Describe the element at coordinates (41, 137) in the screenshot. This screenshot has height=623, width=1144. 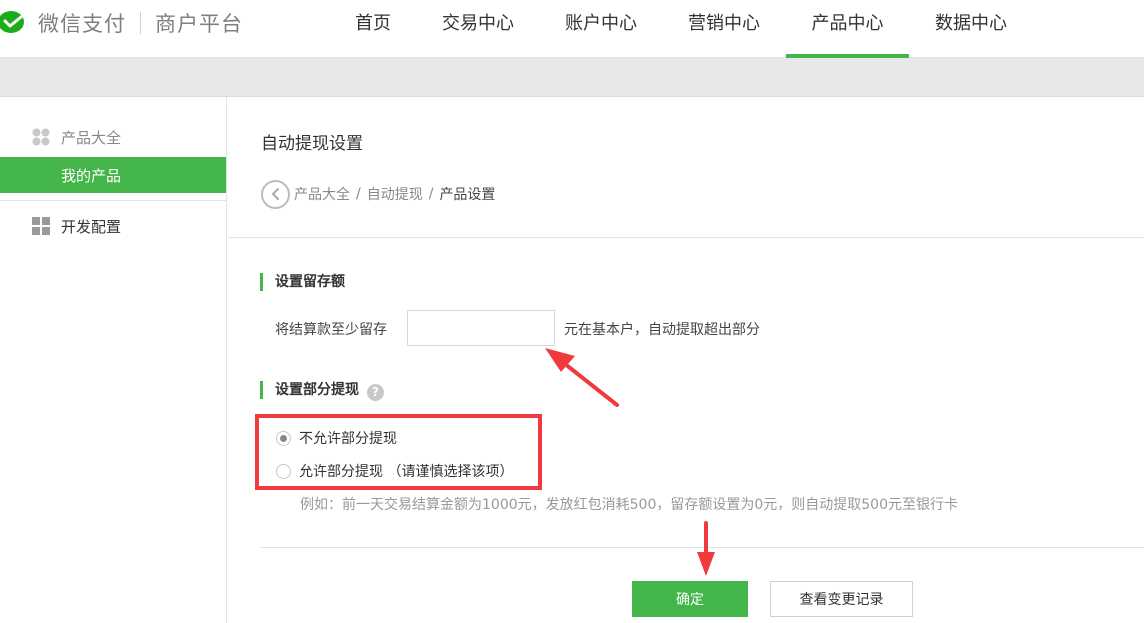
I see `product-catalog-icon` at that location.